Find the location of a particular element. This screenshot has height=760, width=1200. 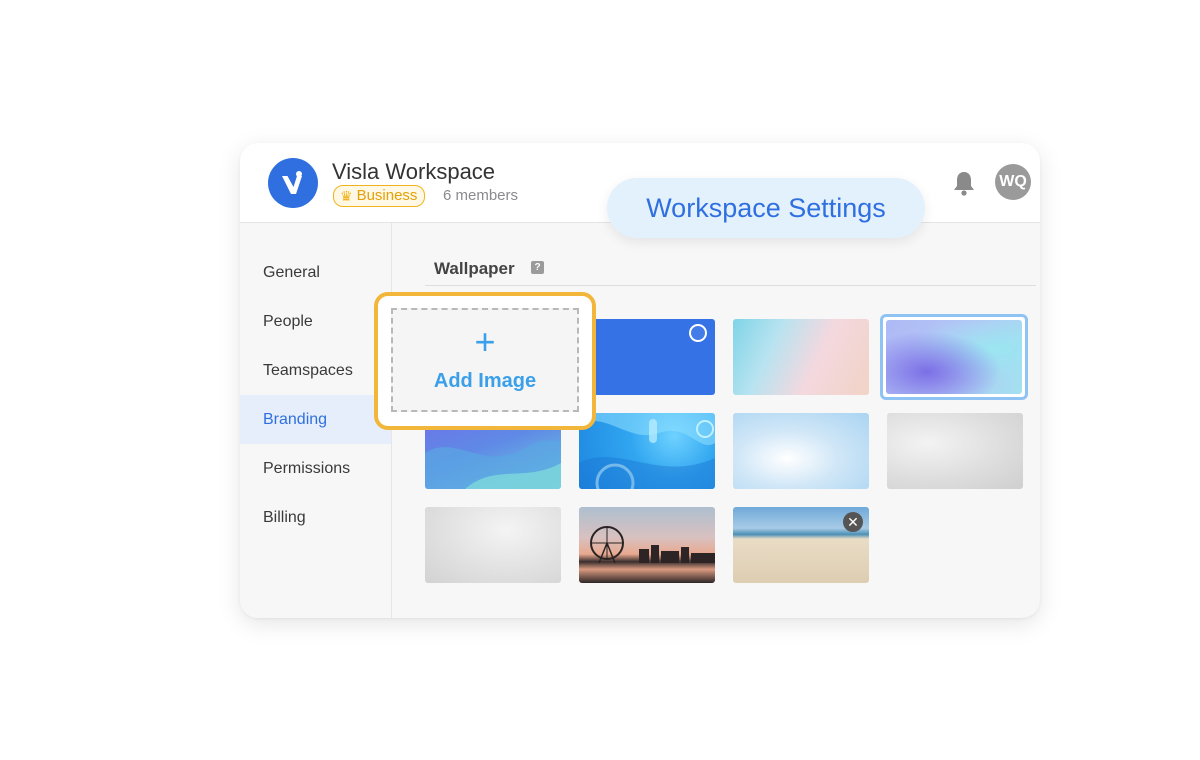

sidebar-item-branding: Branding is located at coordinates (315, 419).